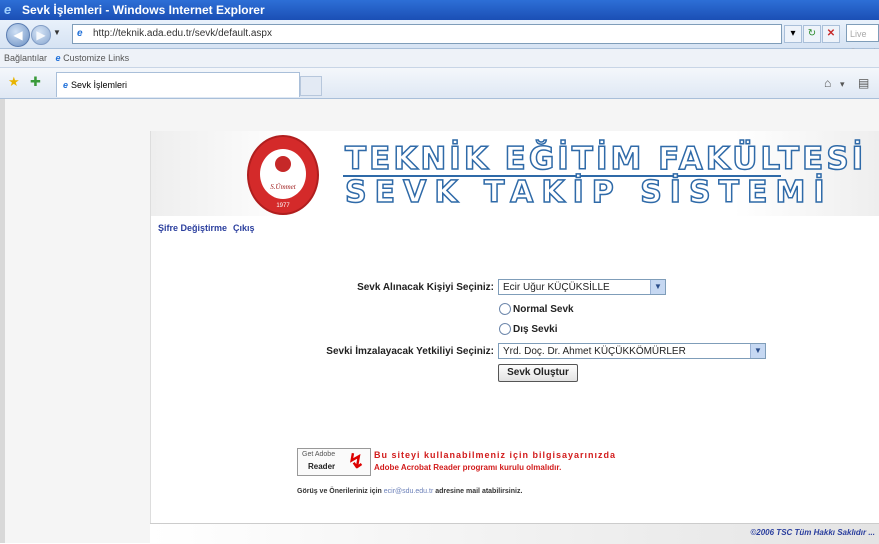 The width and height of the screenshot is (879, 544). I want to click on adobe-reader-icon: ↯, so click(356, 462).